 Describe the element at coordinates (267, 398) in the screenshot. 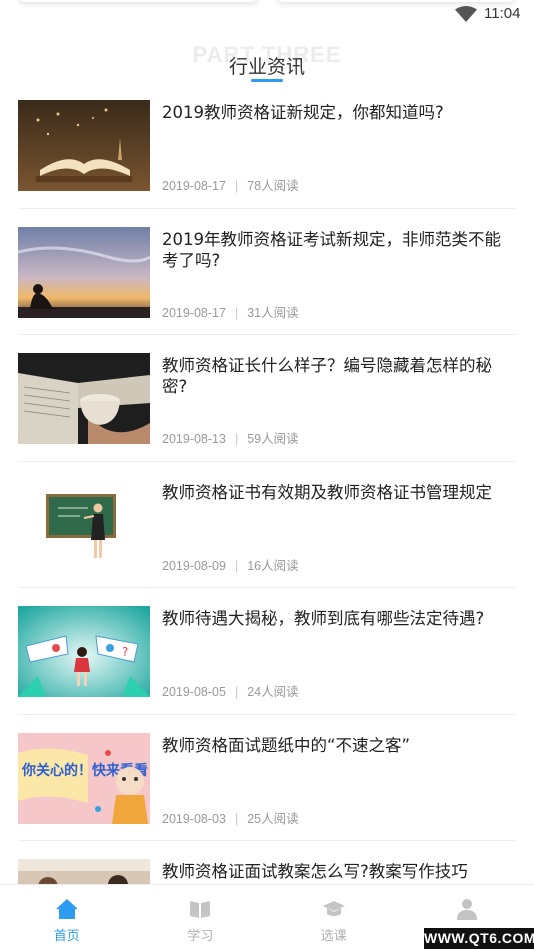

I see `news-item: 教师资格证长什么样子？编号隐藏着怎样的秘密? 2019-08-13 | 59人阅读` at that location.